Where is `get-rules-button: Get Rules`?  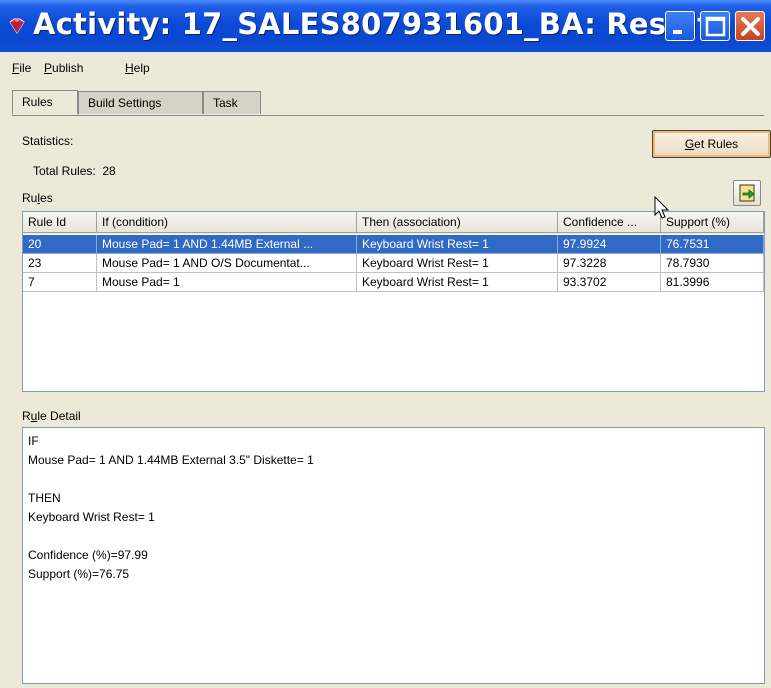
get-rules-button: Get Rules is located at coordinates (711, 144).